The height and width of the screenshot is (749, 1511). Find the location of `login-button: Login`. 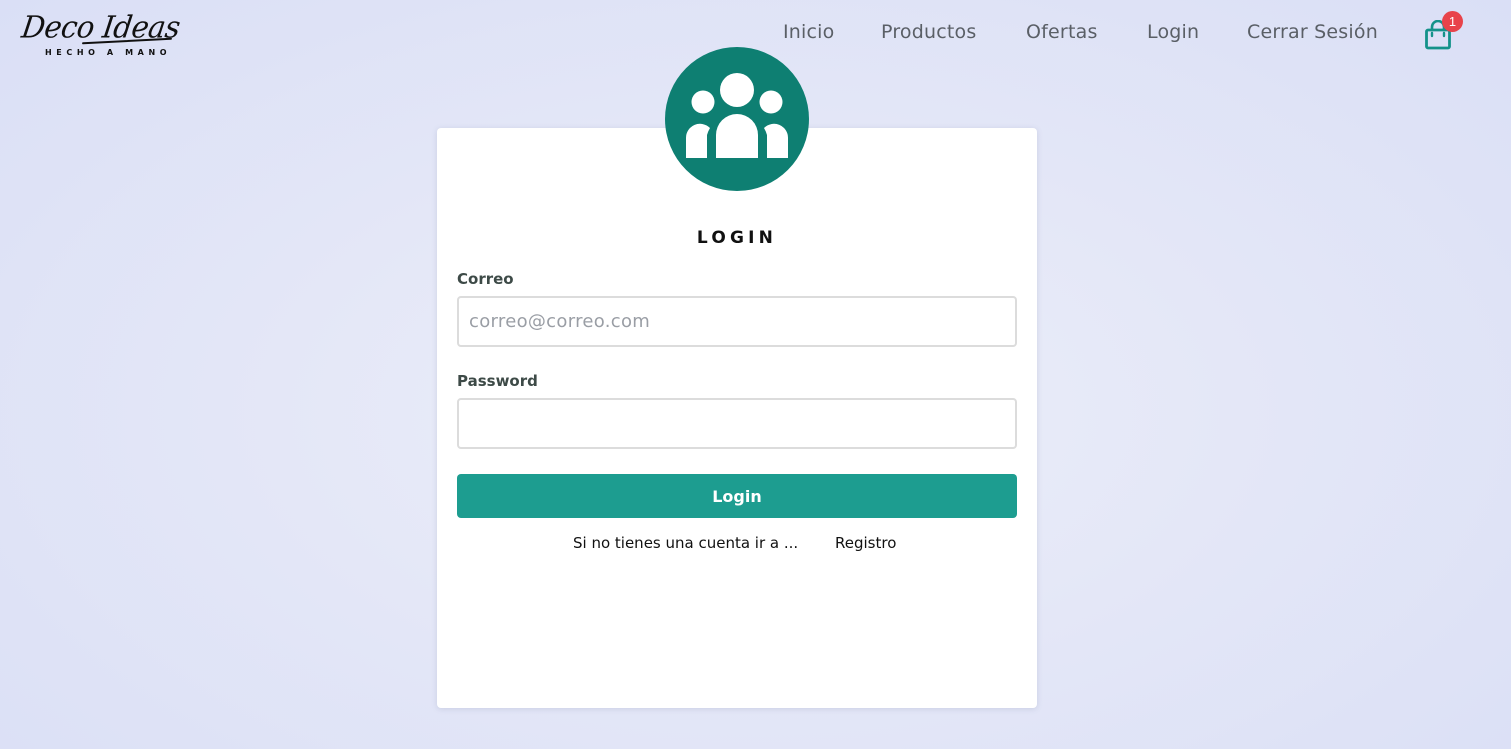

login-button: Login is located at coordinates (737, 496).